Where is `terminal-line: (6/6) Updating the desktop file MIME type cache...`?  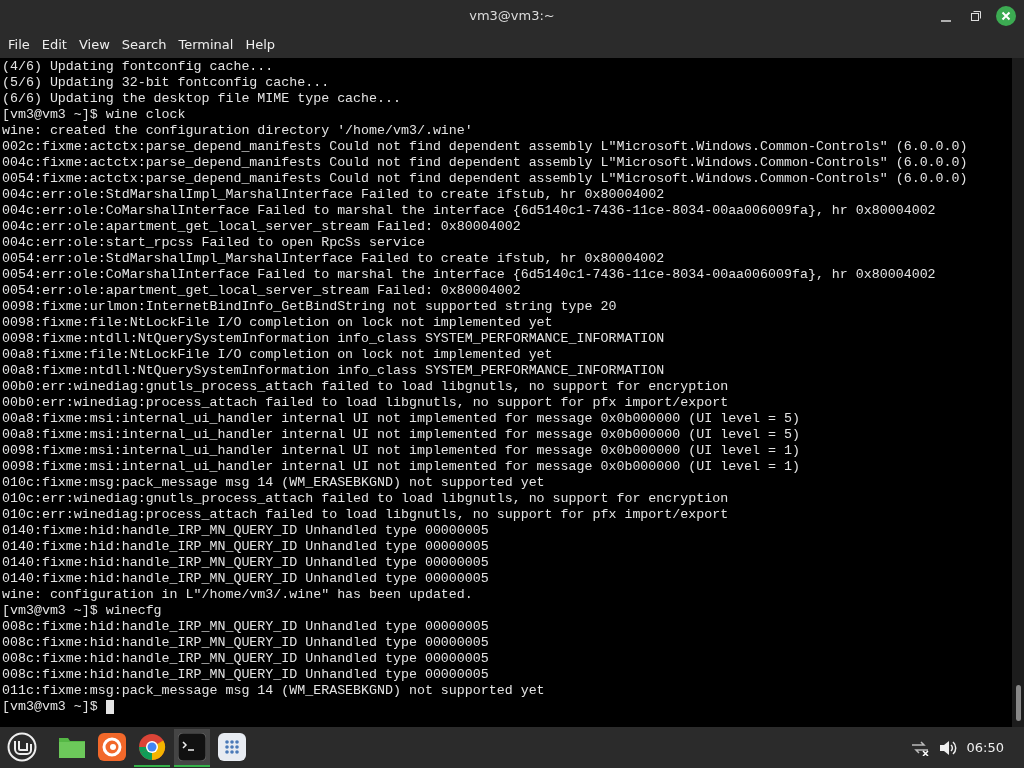 terminal-line: (6/6) Updating the desktop file MIME type cache... is located at coordinates (202, 99).